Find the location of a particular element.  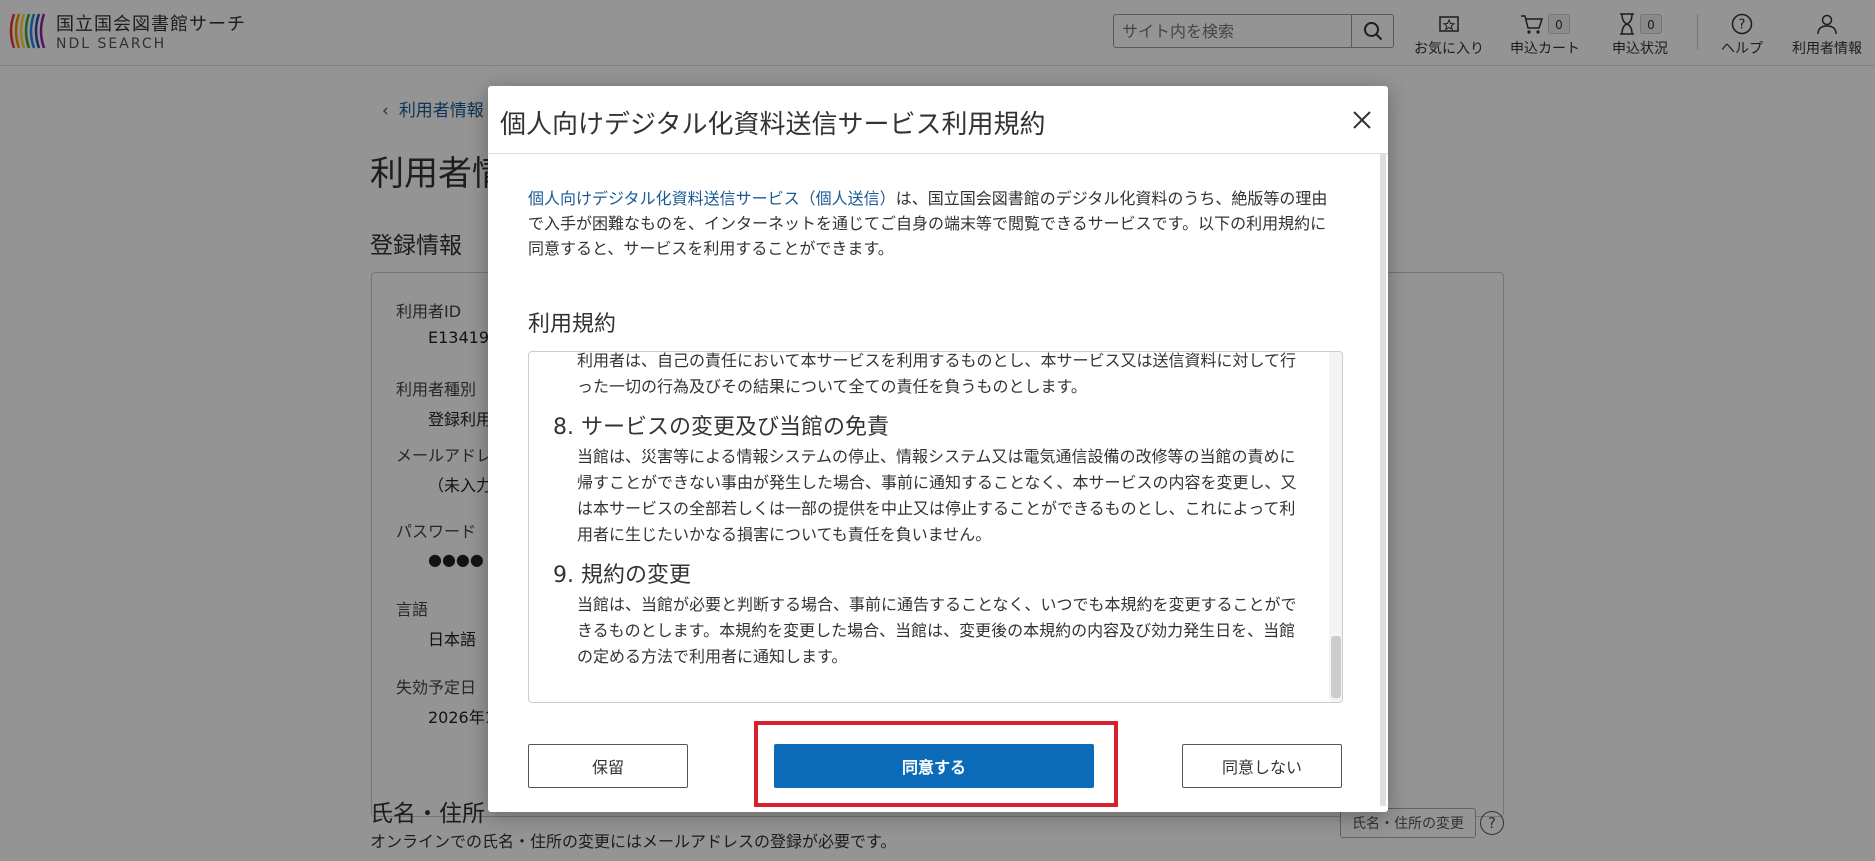

terms-title: 利用規約 is located at coordinates (572, 324).